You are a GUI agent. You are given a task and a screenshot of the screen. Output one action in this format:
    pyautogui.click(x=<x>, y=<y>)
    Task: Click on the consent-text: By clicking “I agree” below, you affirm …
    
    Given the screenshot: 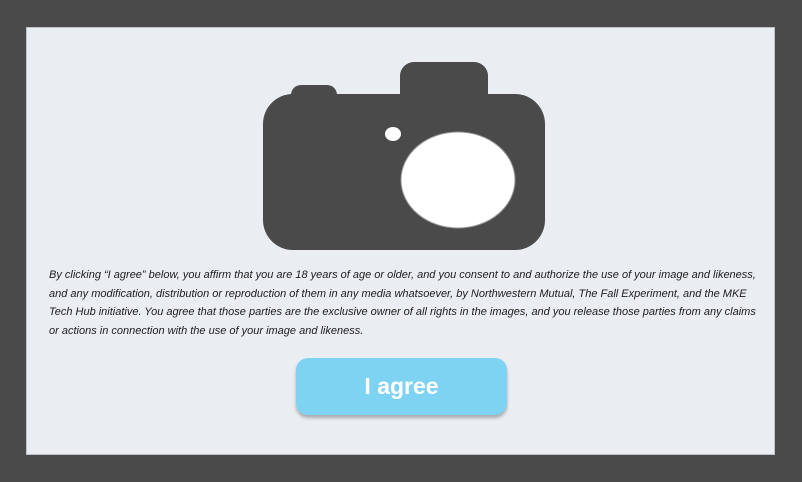 What is the action you would take?
    pyautogui.click(x=402, y=303)
    